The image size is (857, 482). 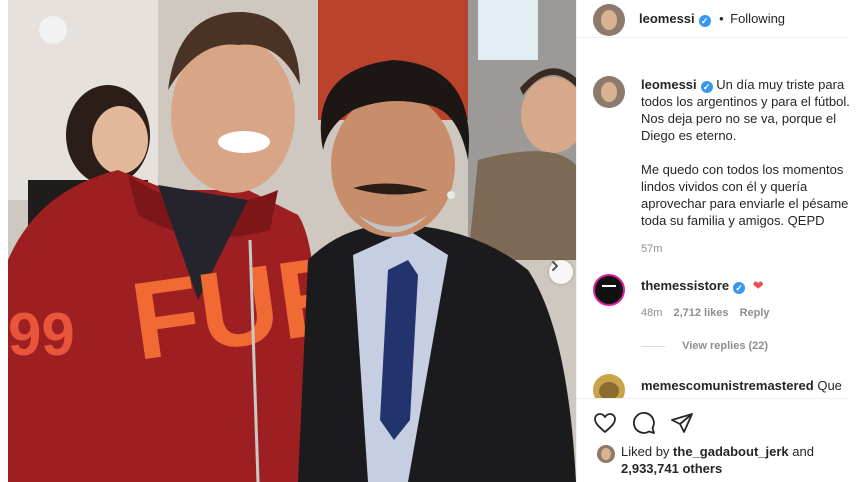 What do you see at coordinates (609, 92) in the screenshot?
I see `caption-author-avatar` at bounding box center [609, 92].